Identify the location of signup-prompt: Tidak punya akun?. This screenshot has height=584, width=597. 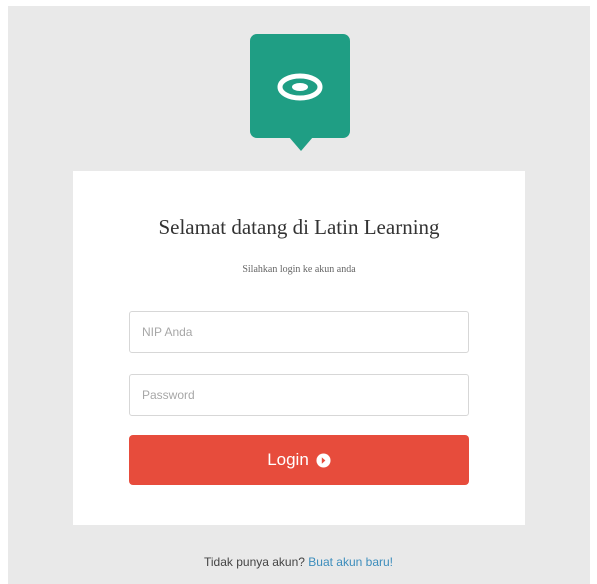
(256, 562).